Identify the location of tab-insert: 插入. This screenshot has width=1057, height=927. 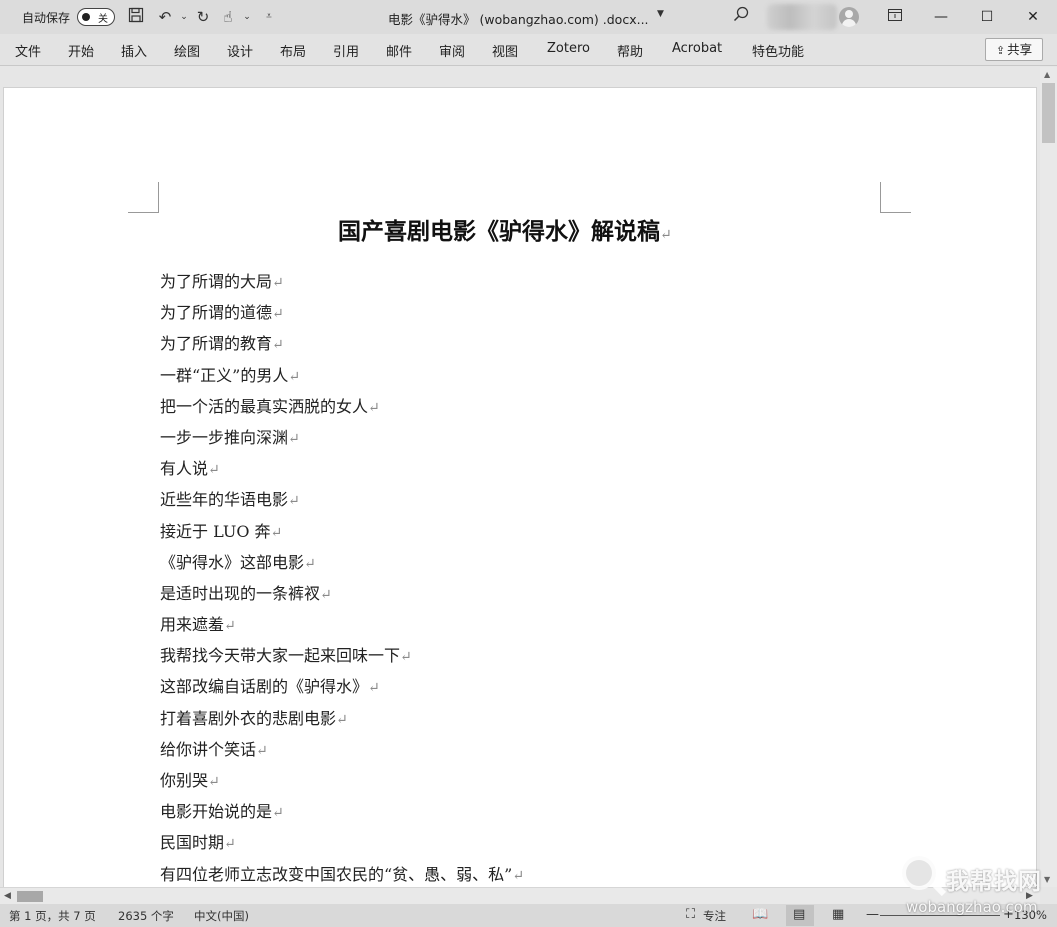
(134, 50).